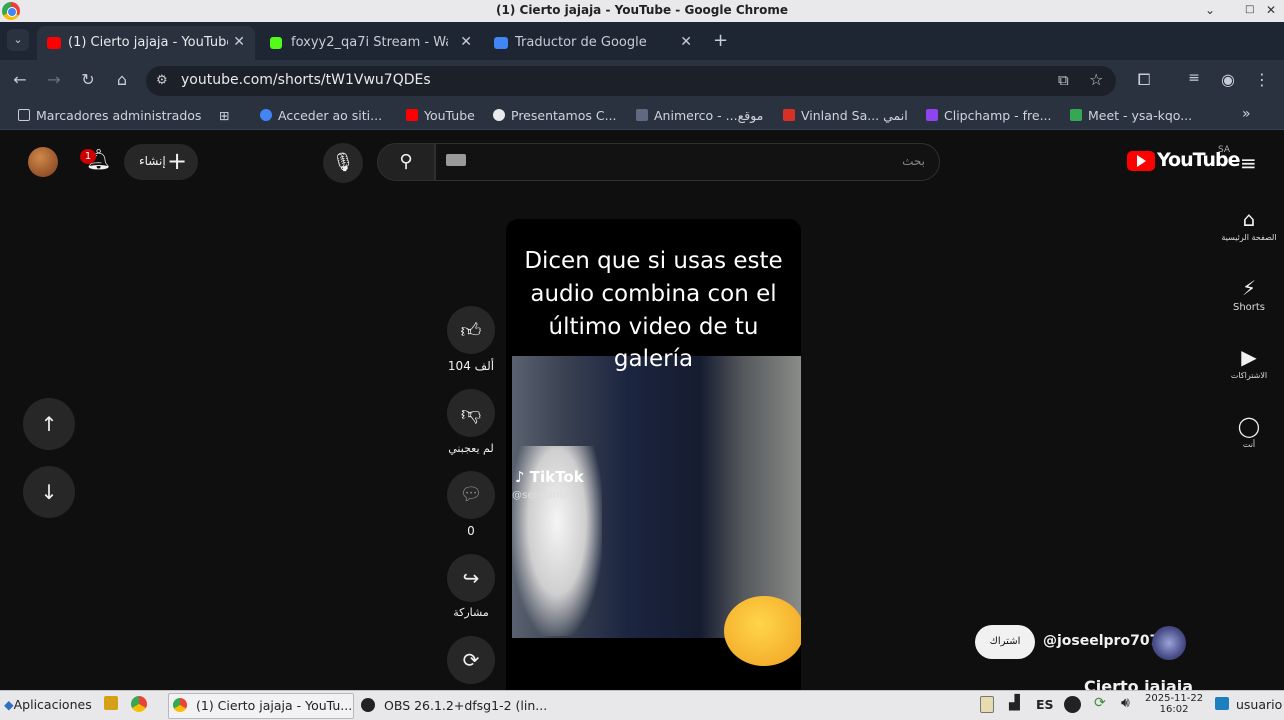 The height and width of the screenshot is (720, 1284). I want to click on search-input: بحث, so click(687, 162).